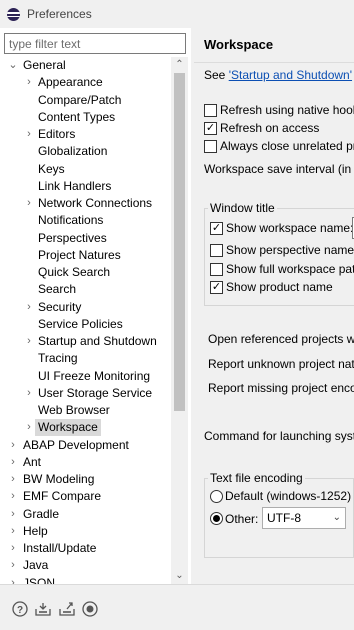  I want to click on tree-item-label: Project Natures, so click(79, 254).